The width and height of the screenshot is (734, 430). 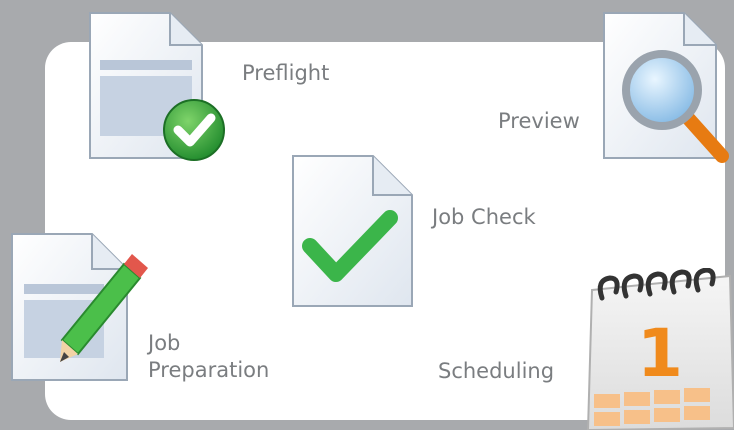 What do you see at coordinates (484, 217) in the screenshot?
I see `job-check-label: Job Check` at bounding box center [484, 217].